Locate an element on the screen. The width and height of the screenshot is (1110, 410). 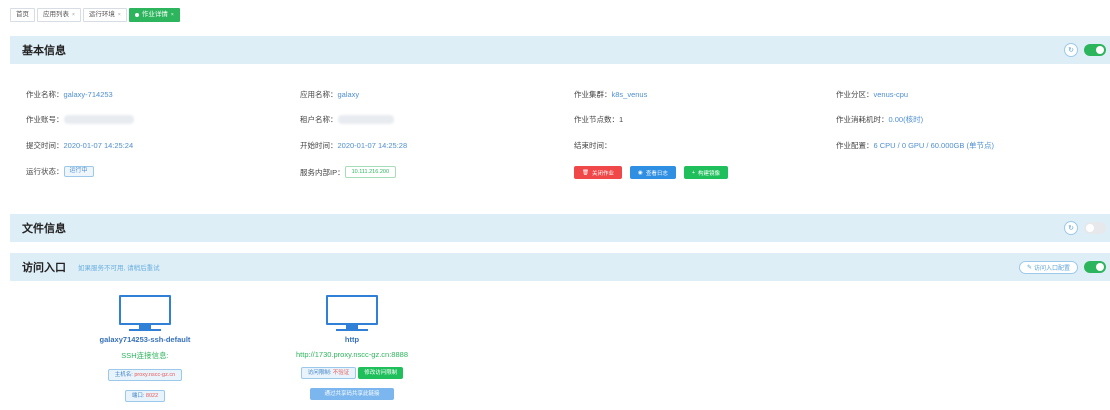
access-entry-controls: ✎ 访问入口配置 is located at coordinates (1062, 267).